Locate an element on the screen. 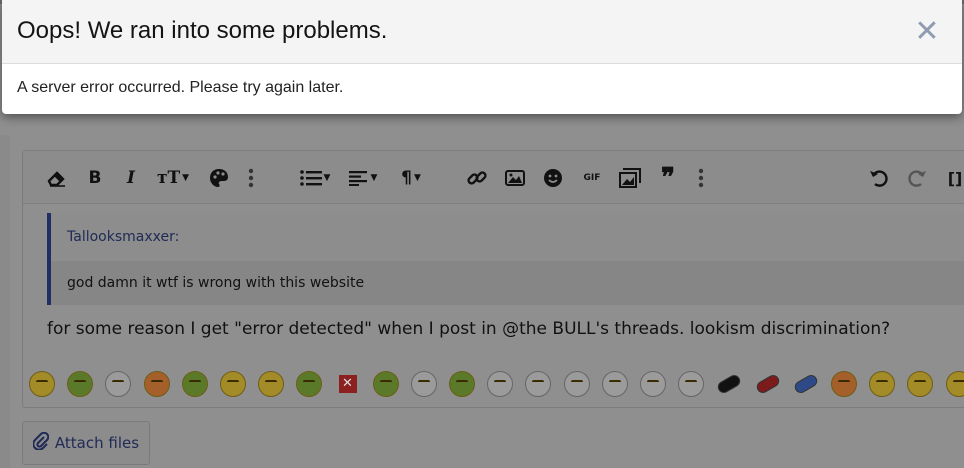 This screenshot has height=468, width=964. gif-label: GIF is located at coordinates (592, 178).